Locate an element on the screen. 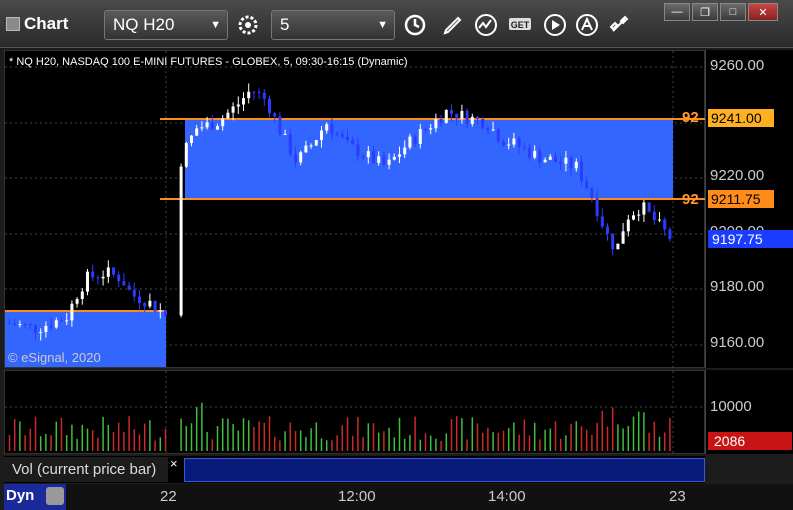 The width and height of the screenshot is (793, 510). volume-axis: 10000 2086 is located at coordinates (749, 412).